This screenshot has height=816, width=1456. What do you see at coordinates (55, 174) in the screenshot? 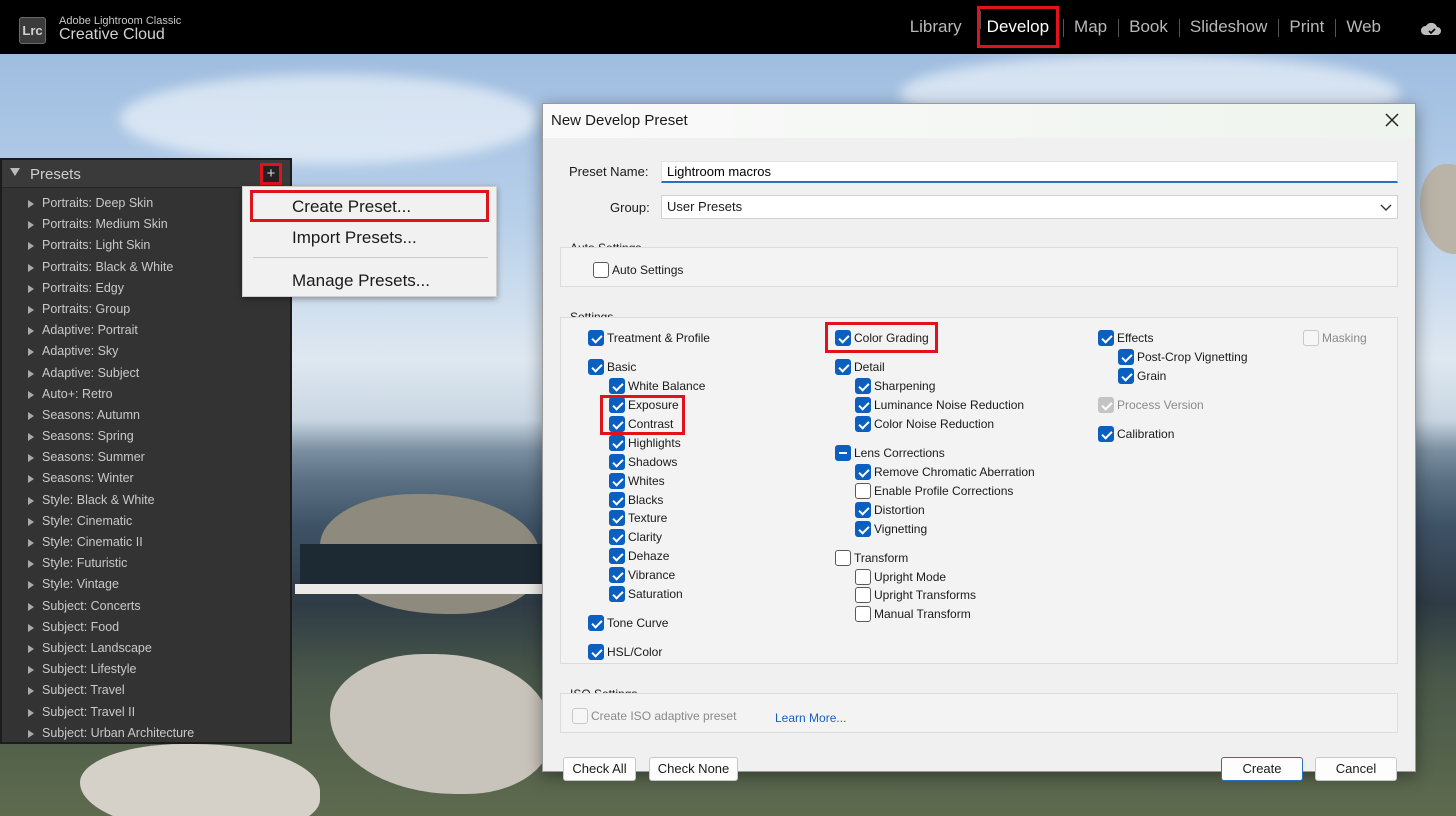
I see `presets-title: Presets` at bounding box center [55, 174].